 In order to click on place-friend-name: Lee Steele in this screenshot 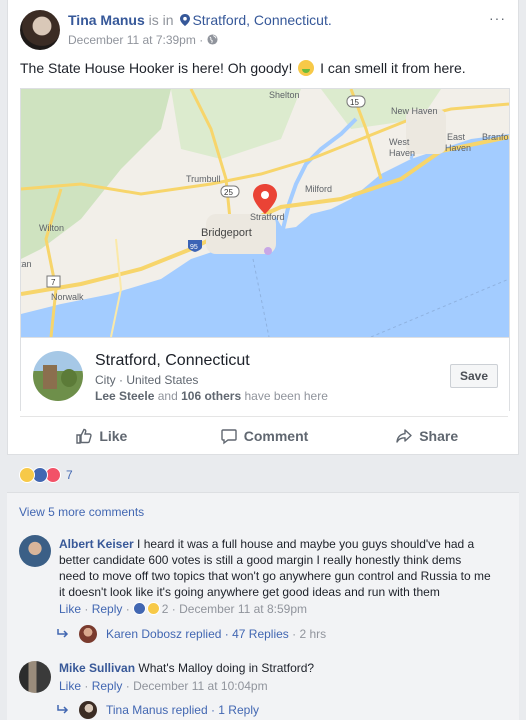, I will do `click(124, 396)`.